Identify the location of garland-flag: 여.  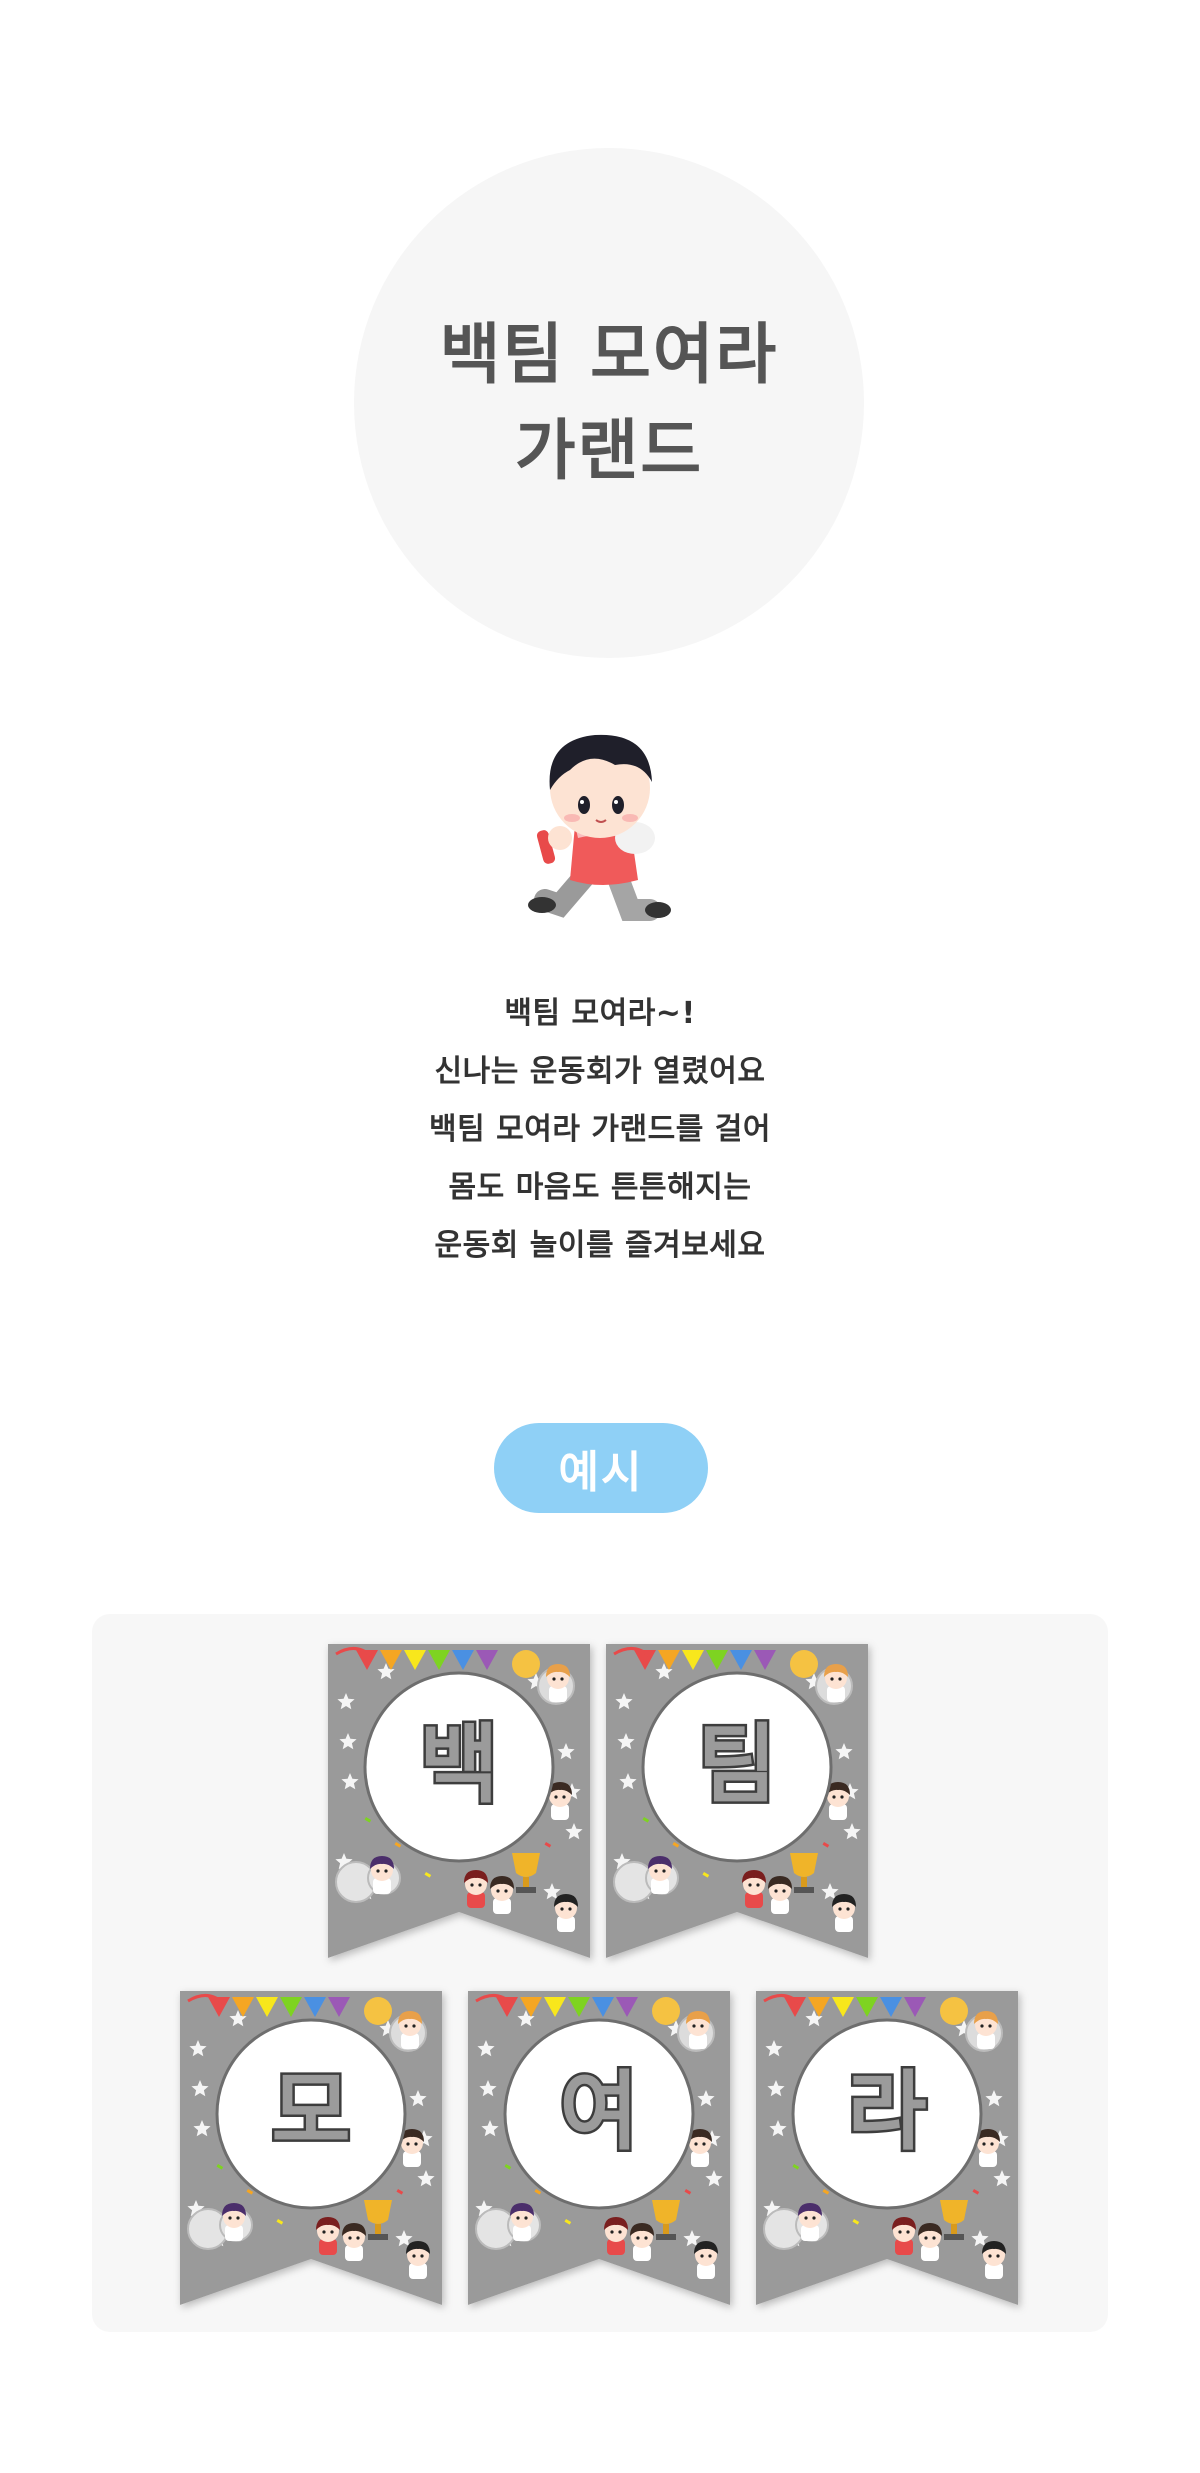
(599, 2149).